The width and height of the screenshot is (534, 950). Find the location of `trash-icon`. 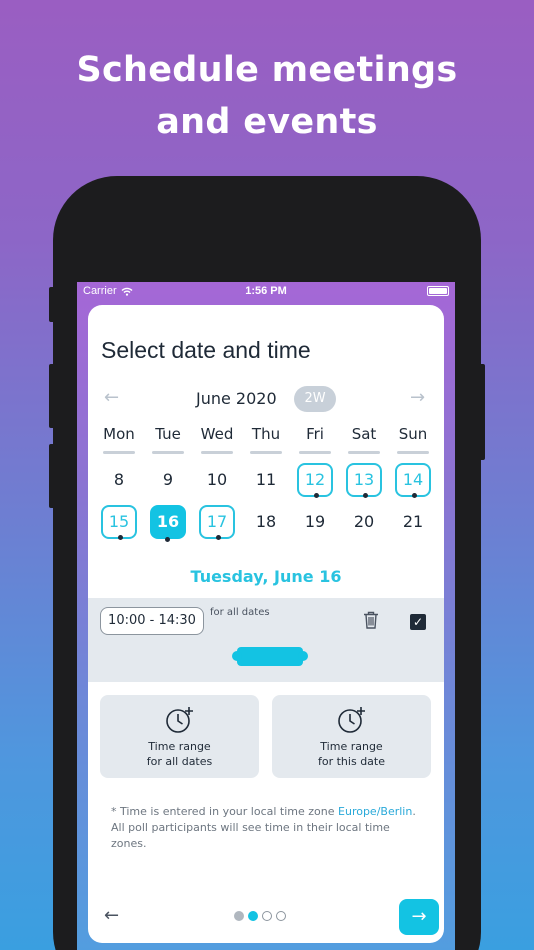

trash-icon is located at coordinates (371, 620).